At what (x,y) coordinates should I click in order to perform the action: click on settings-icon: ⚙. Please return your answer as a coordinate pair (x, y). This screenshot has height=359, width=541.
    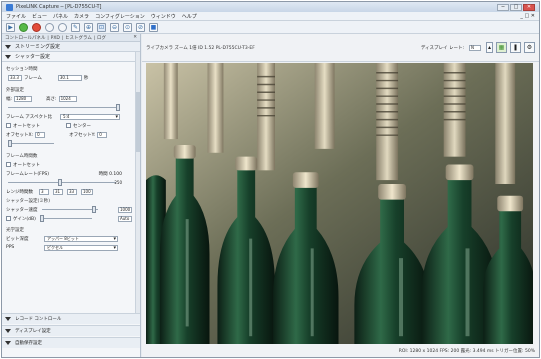
    Looking at the image, I should click on (529, 47).